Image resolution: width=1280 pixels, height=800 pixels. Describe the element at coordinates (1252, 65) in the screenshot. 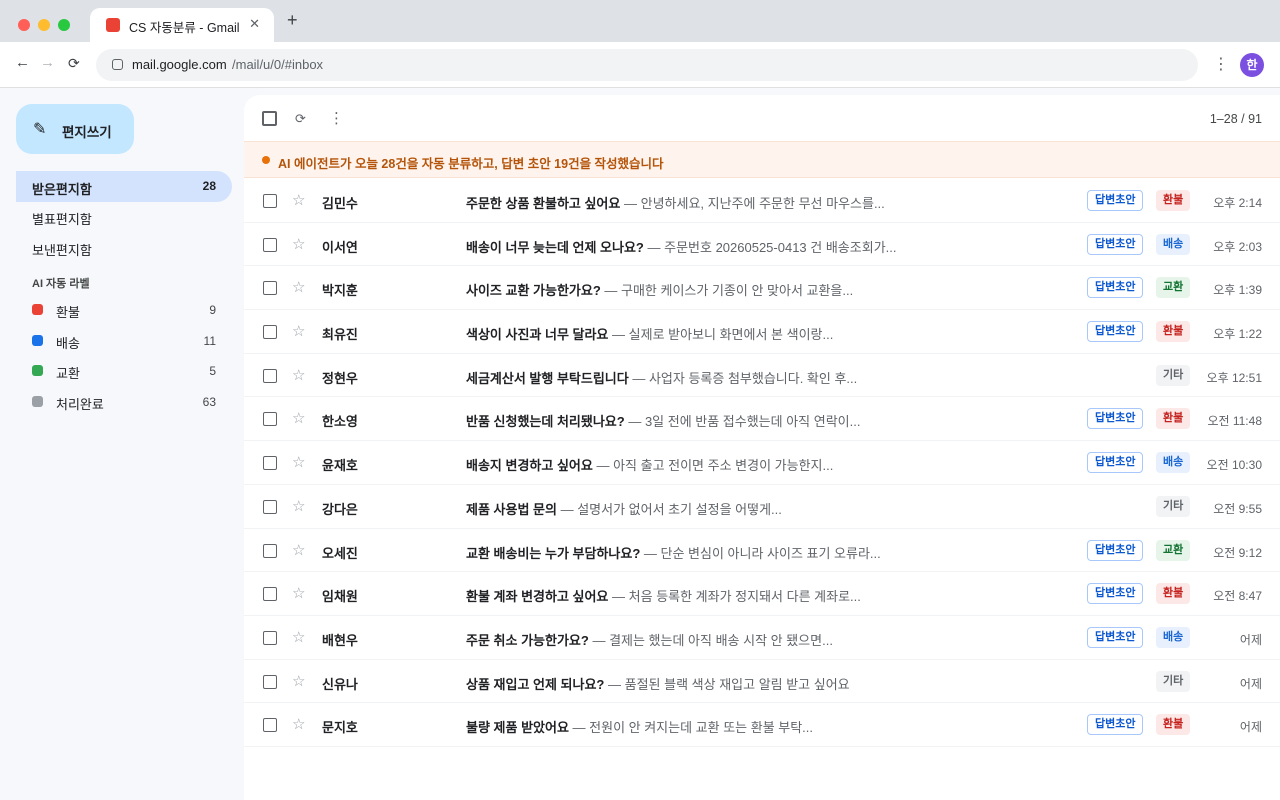

I see `avatar: 한` at that location.